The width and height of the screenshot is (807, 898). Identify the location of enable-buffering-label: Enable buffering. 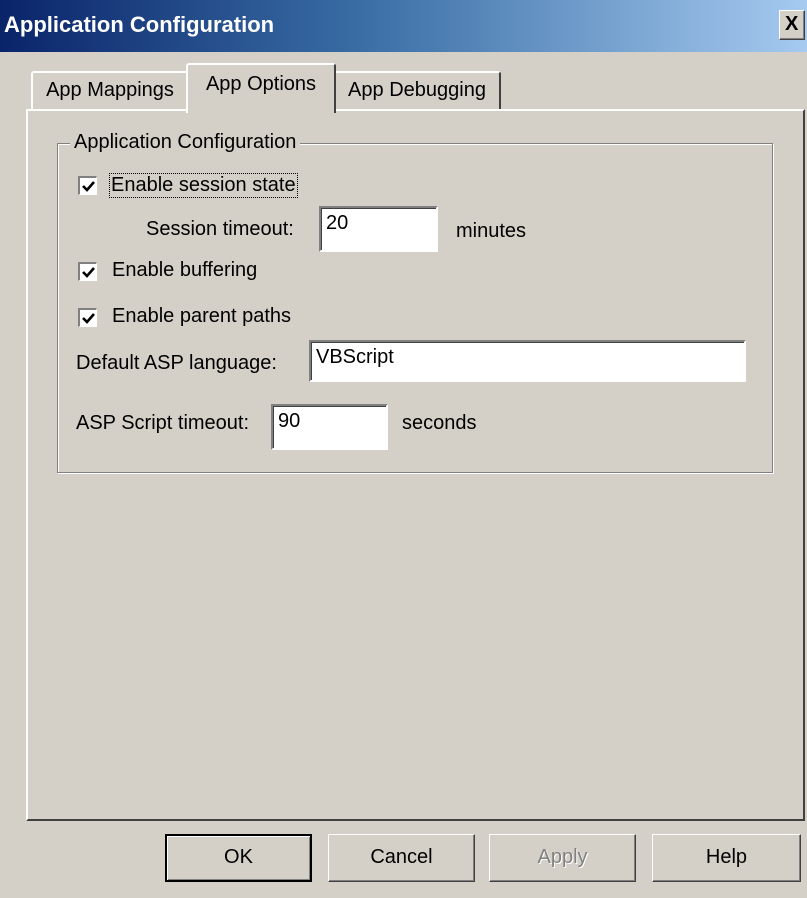
(184, 270).